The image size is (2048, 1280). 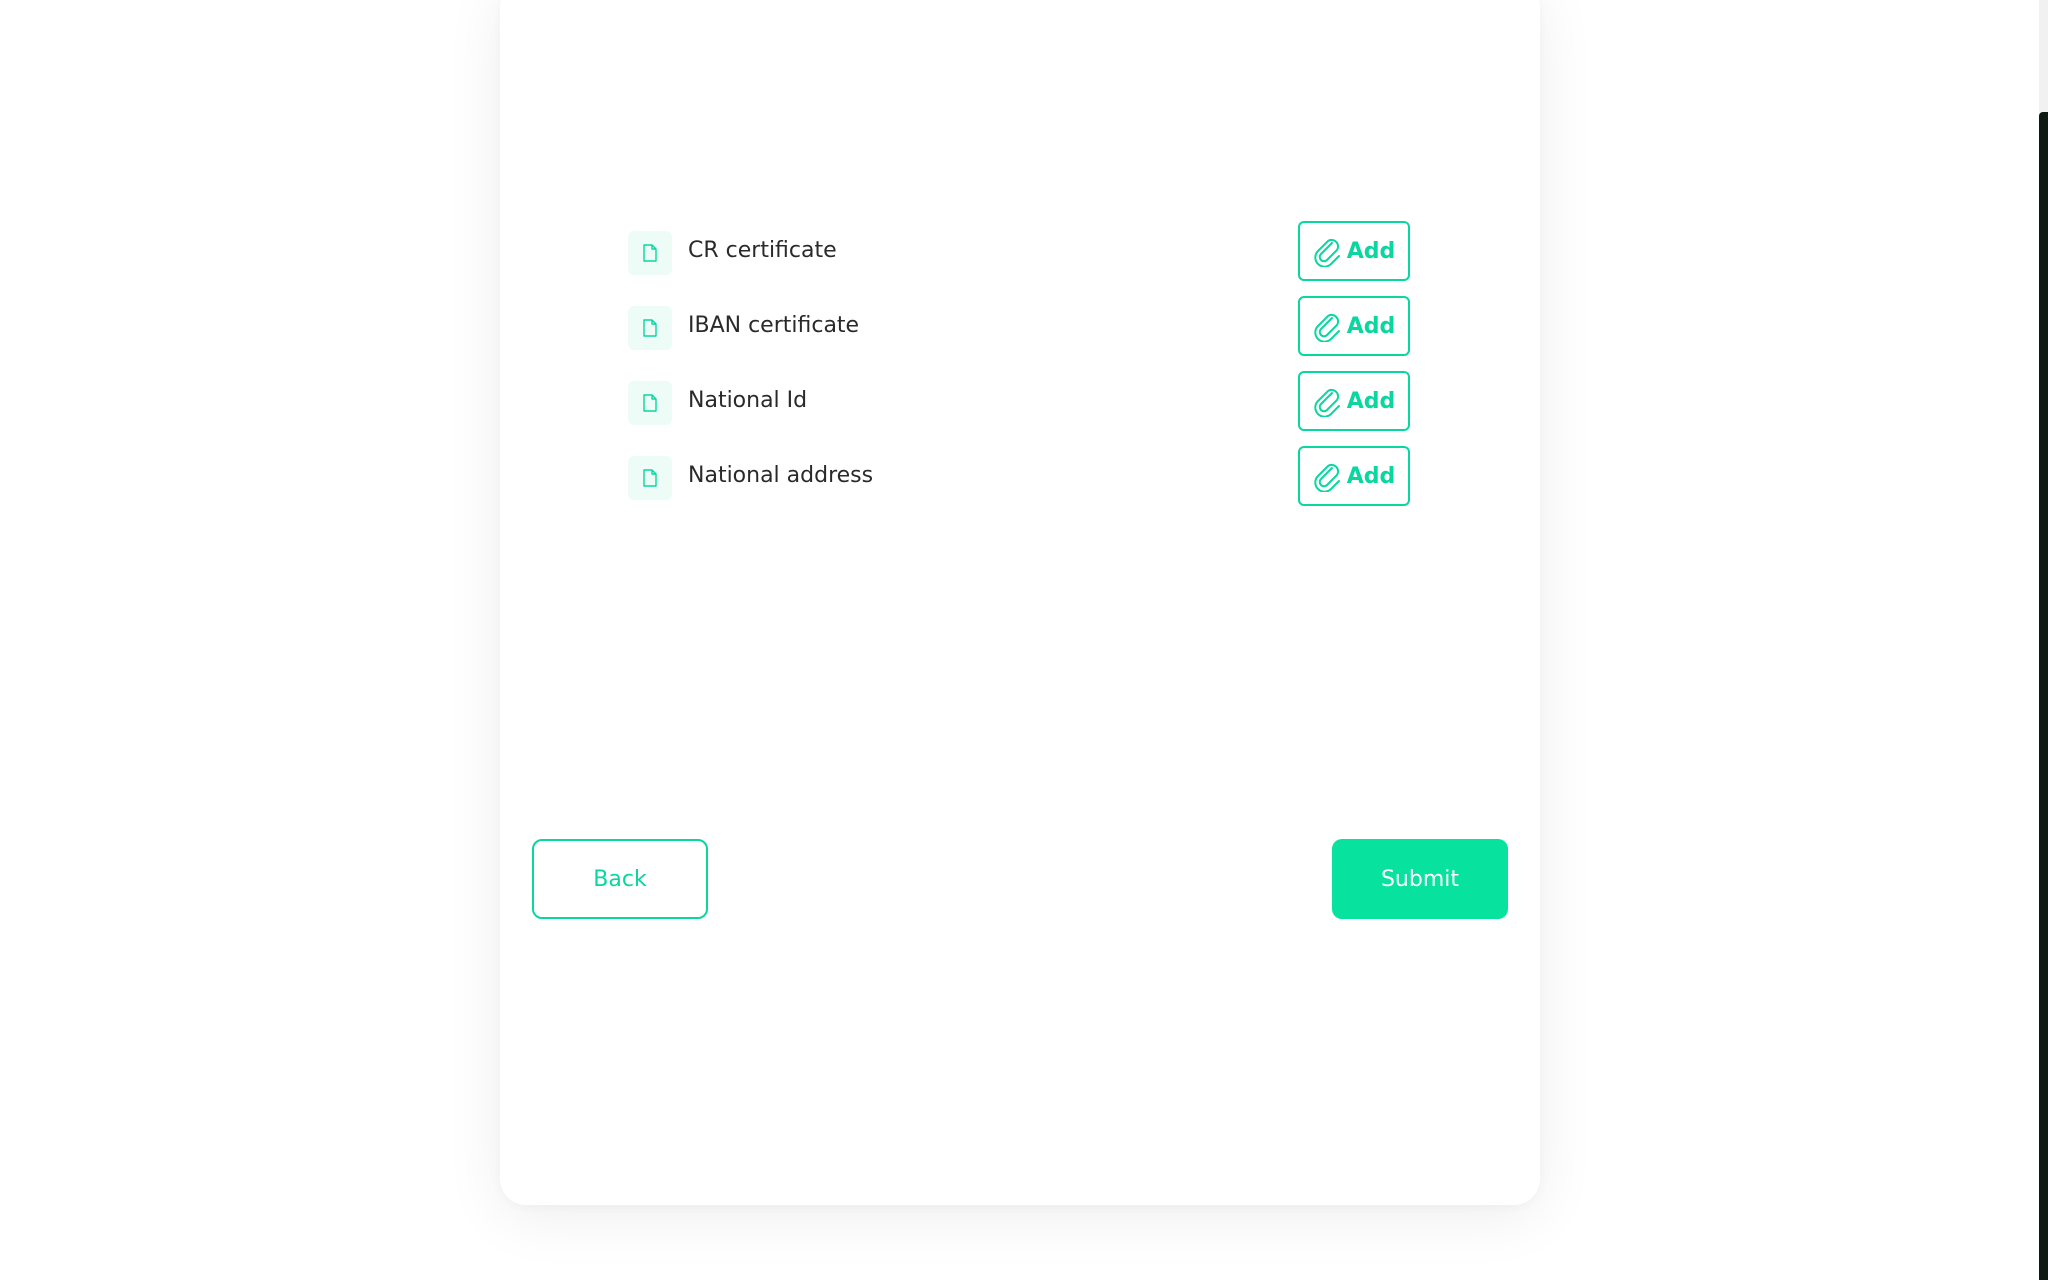 I want to click on add-national-id-button: Add, so click(x=1354, y=401).